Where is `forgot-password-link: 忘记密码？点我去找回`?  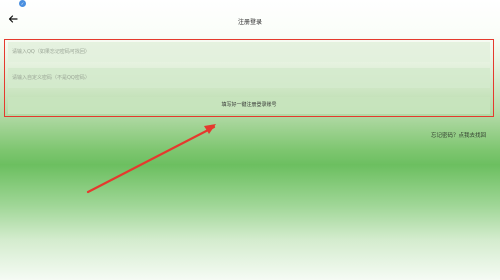
forgot-password-link: 忘记密码？点我去找回 is located at coordinates (458, 135).